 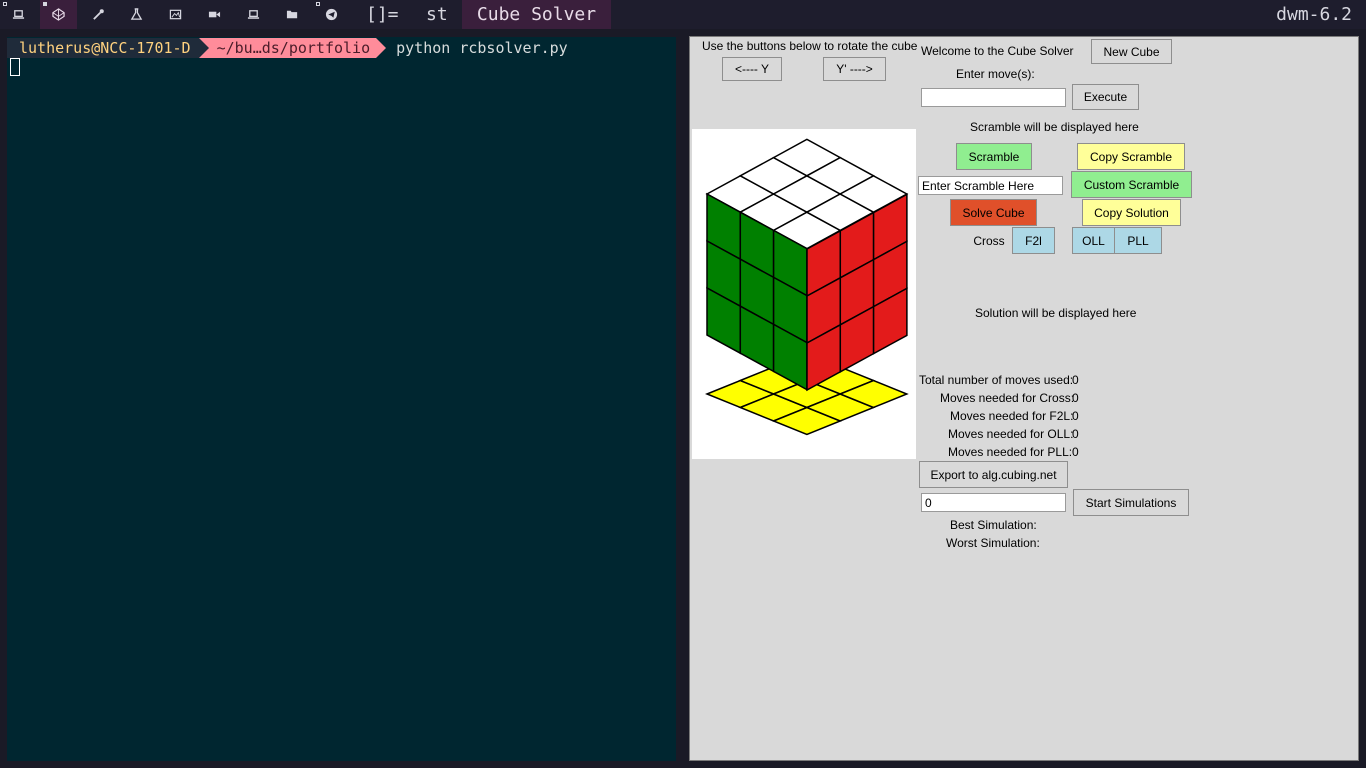 I want to click on terminal-cursor, so click(x=15, y=67).